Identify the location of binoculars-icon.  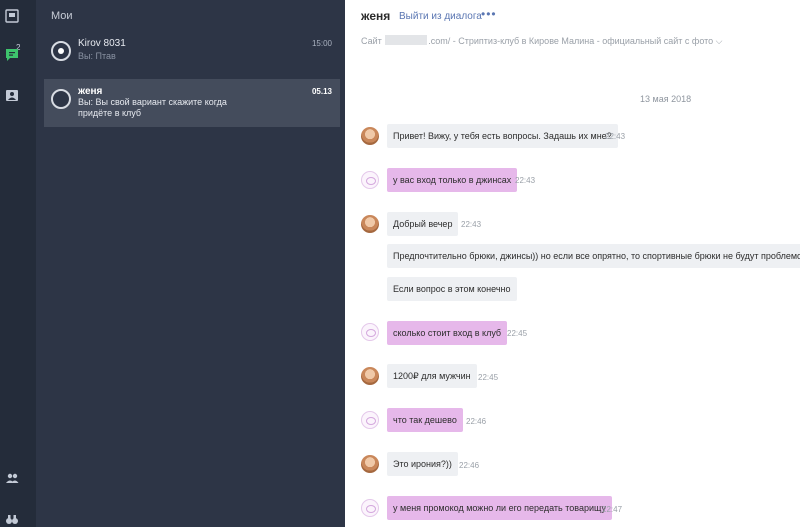
(12, 519).